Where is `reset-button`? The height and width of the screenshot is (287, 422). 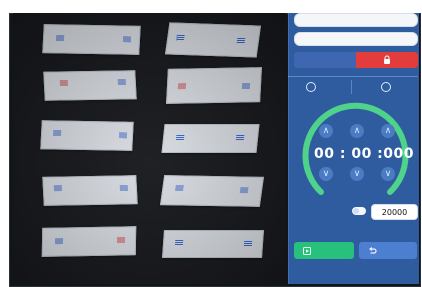
reset-button is located at coordinates (388, 250).